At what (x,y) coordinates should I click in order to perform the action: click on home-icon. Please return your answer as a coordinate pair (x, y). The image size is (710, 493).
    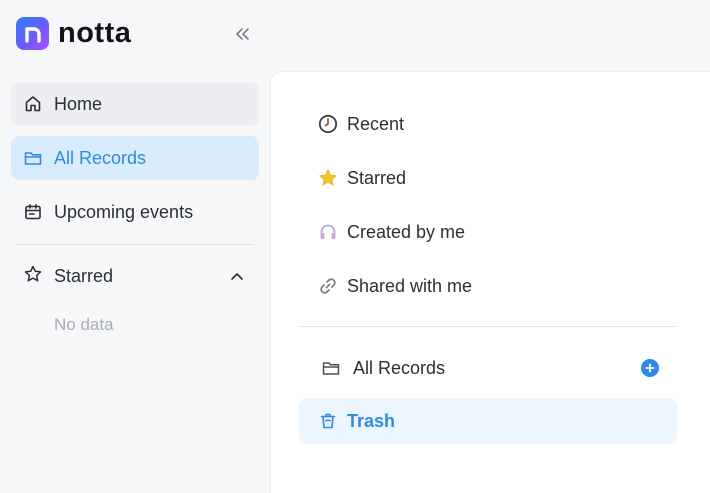
    Looking at the image, I should click on (33, 104).